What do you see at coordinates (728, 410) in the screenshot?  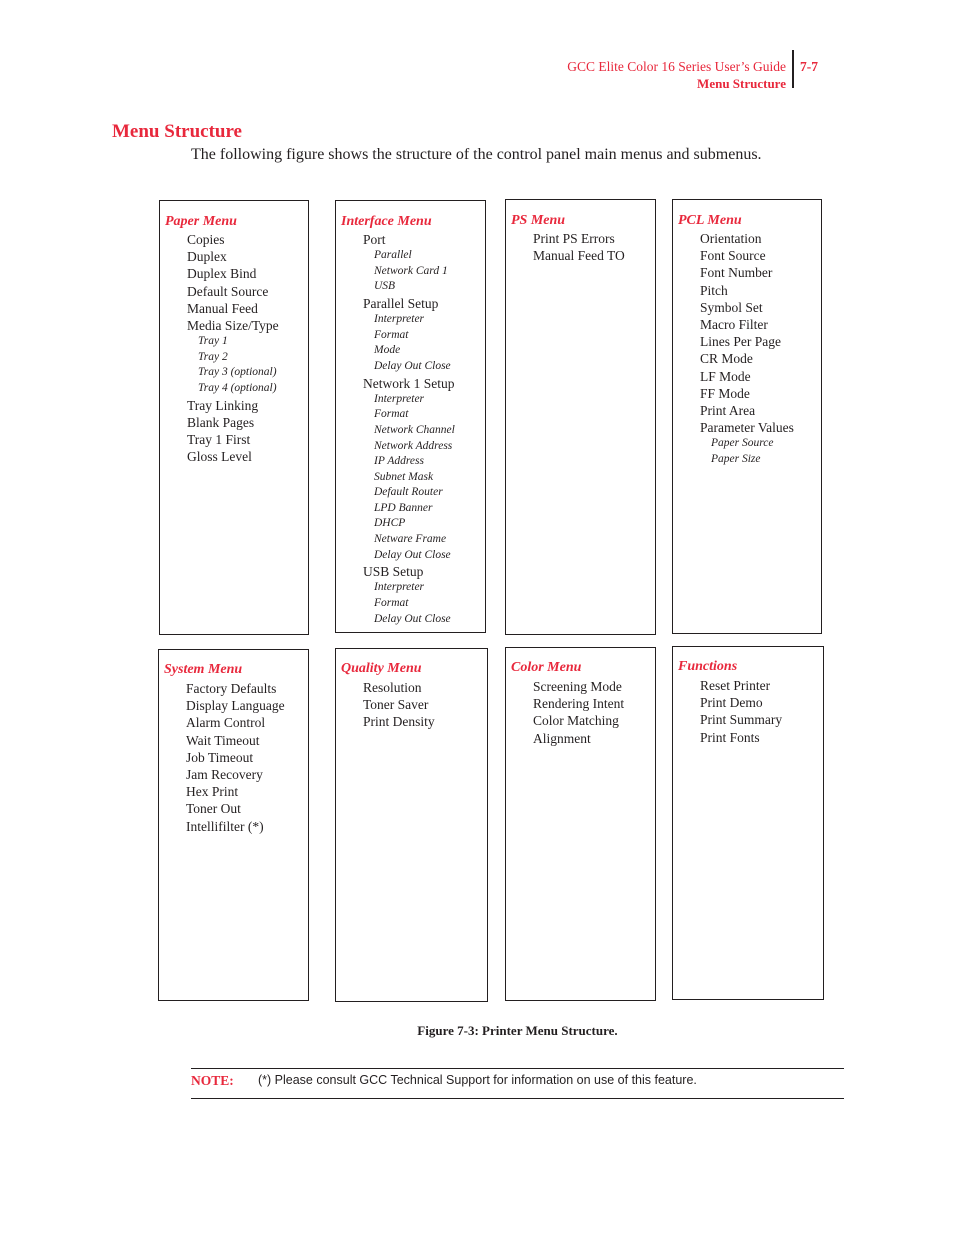 I see `menu-item: Print Area` at bounding box center [728, 410].